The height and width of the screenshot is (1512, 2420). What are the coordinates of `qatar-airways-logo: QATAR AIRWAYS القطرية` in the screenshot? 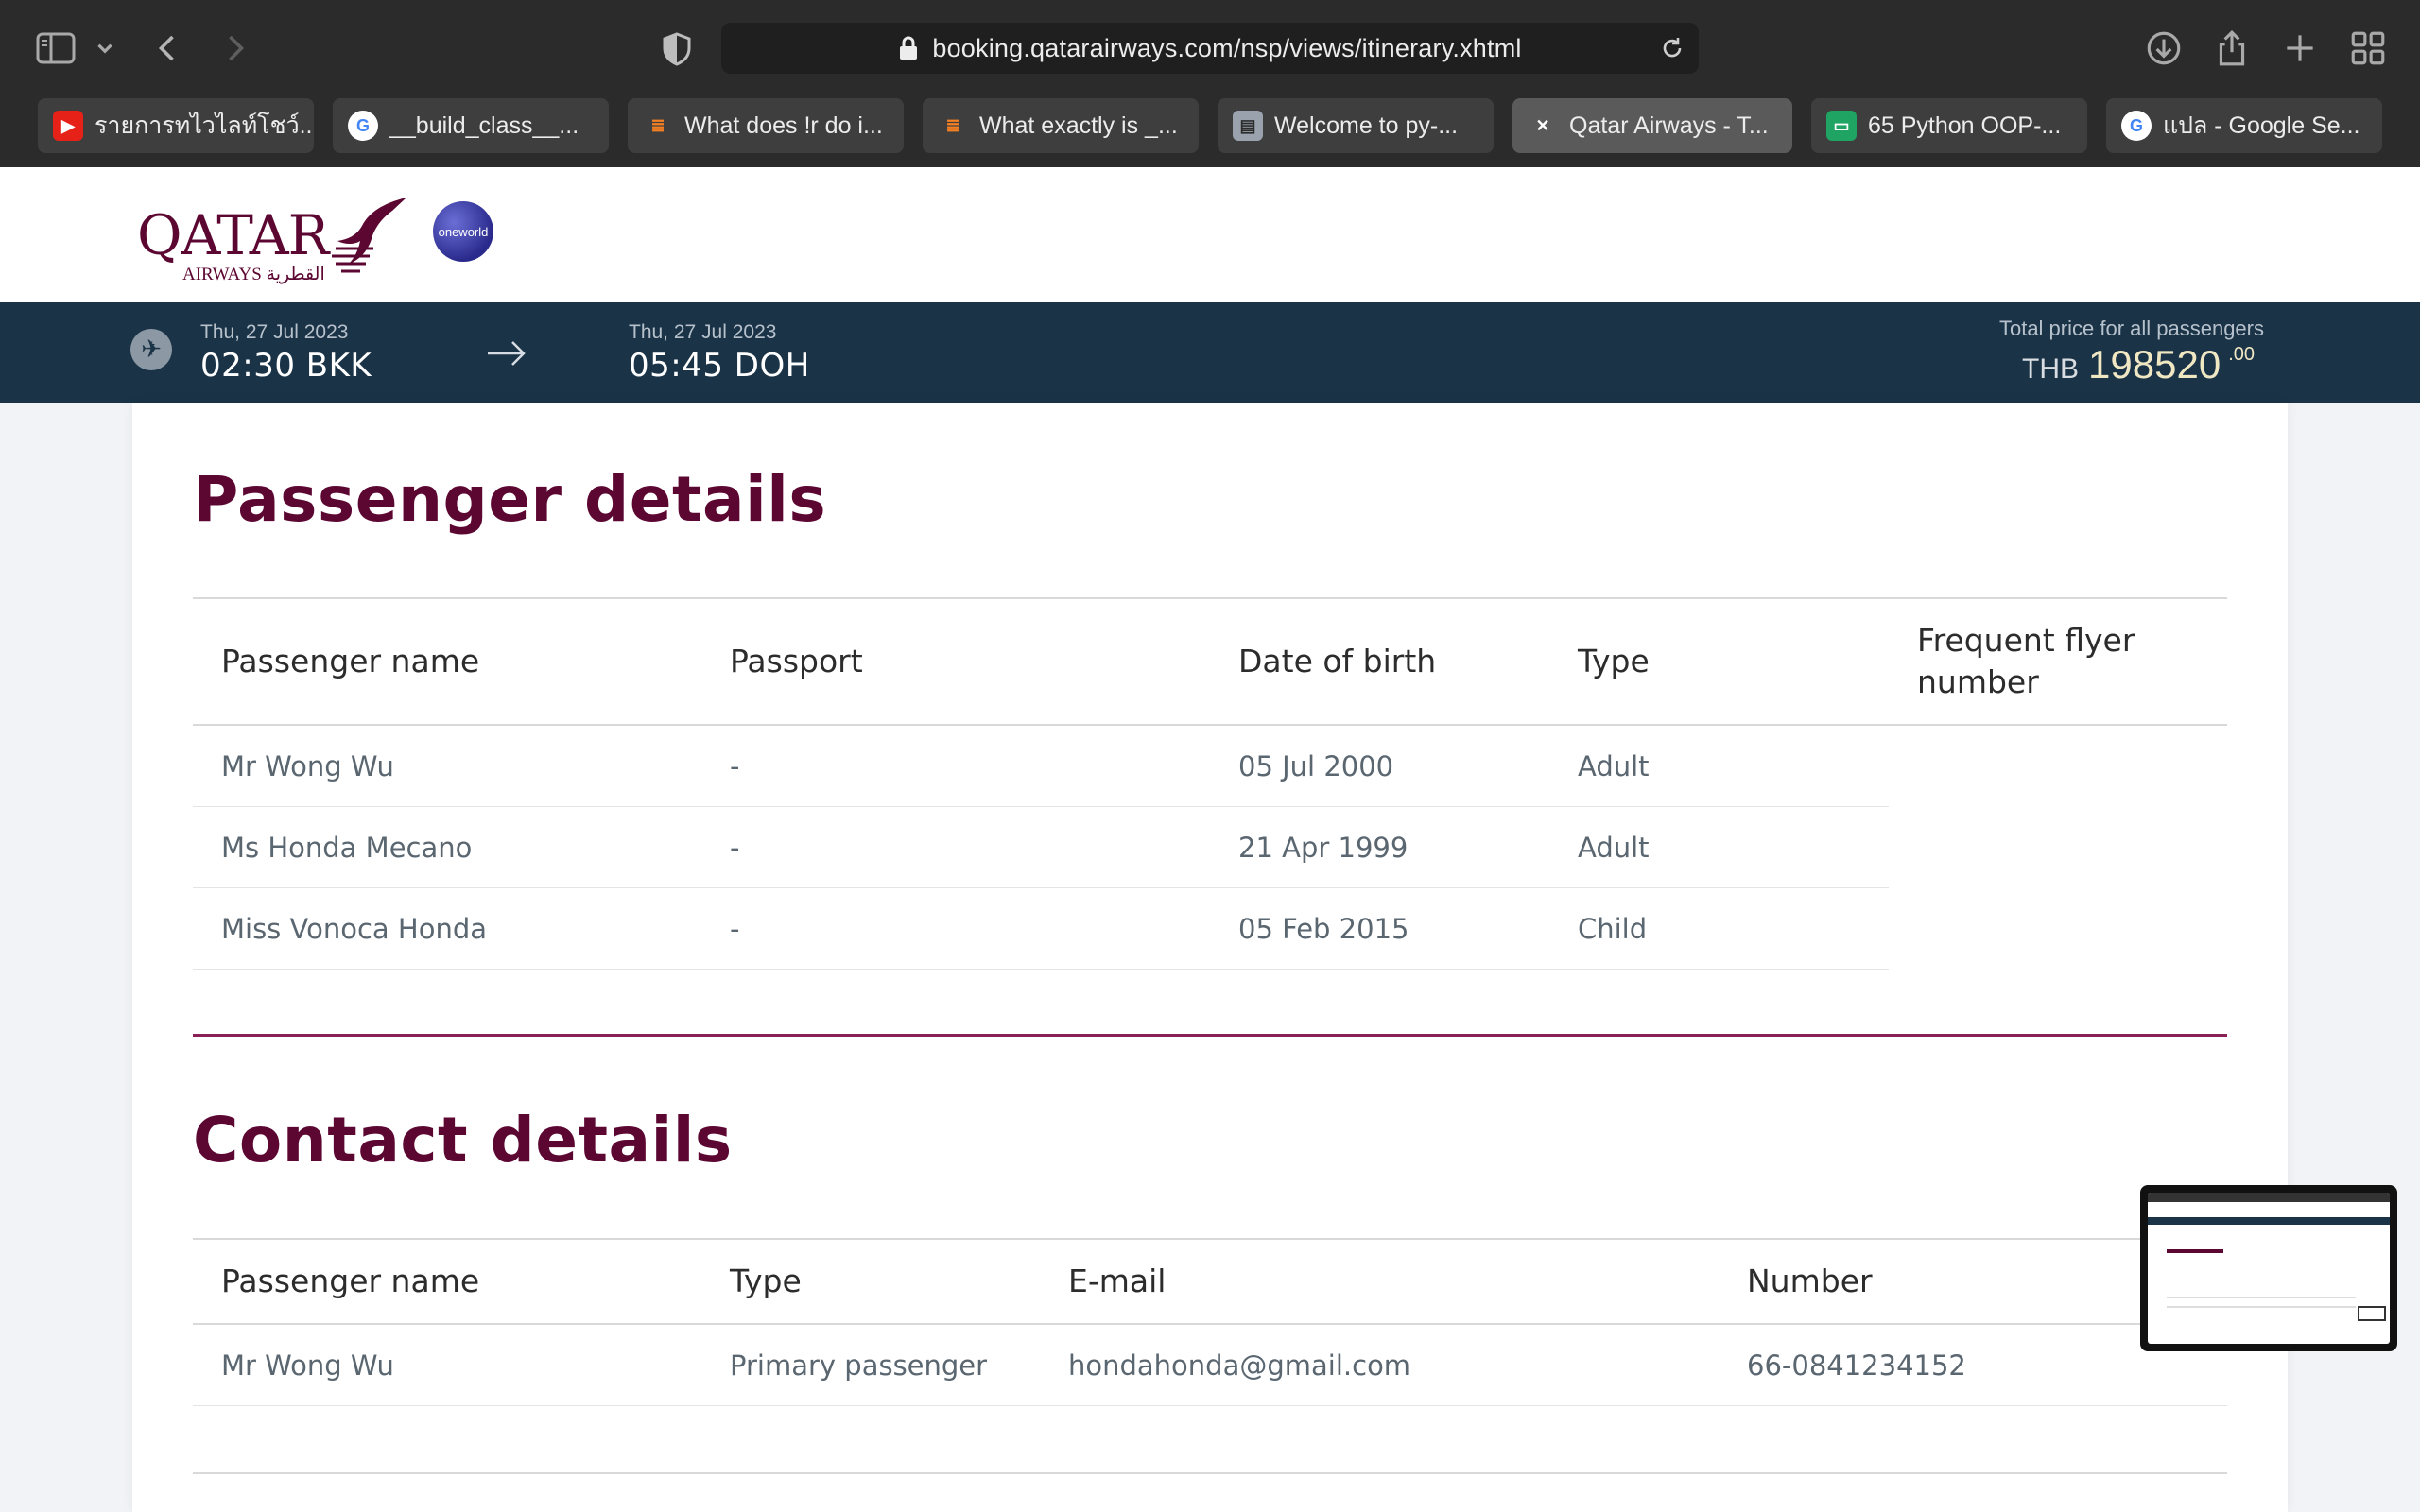 It's located at (274, 237).